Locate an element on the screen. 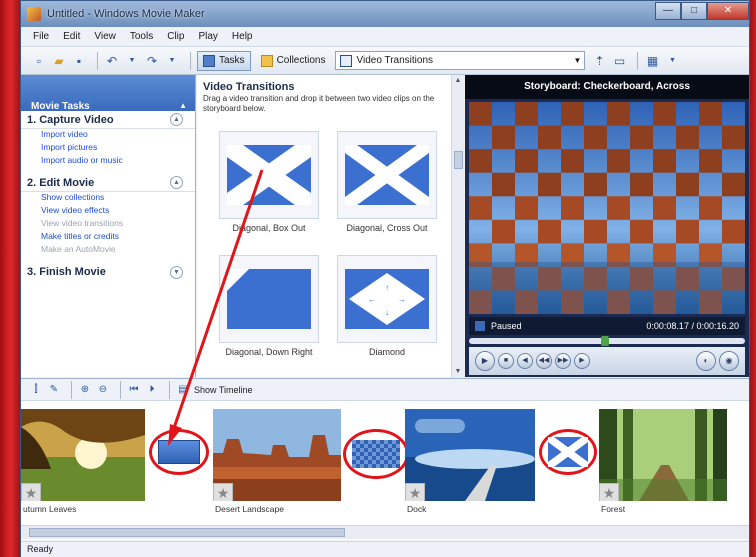 The width and height of the screenshot is (756, 557). zoom-out-icon: ⊖ is located at coordinates (103, 390).